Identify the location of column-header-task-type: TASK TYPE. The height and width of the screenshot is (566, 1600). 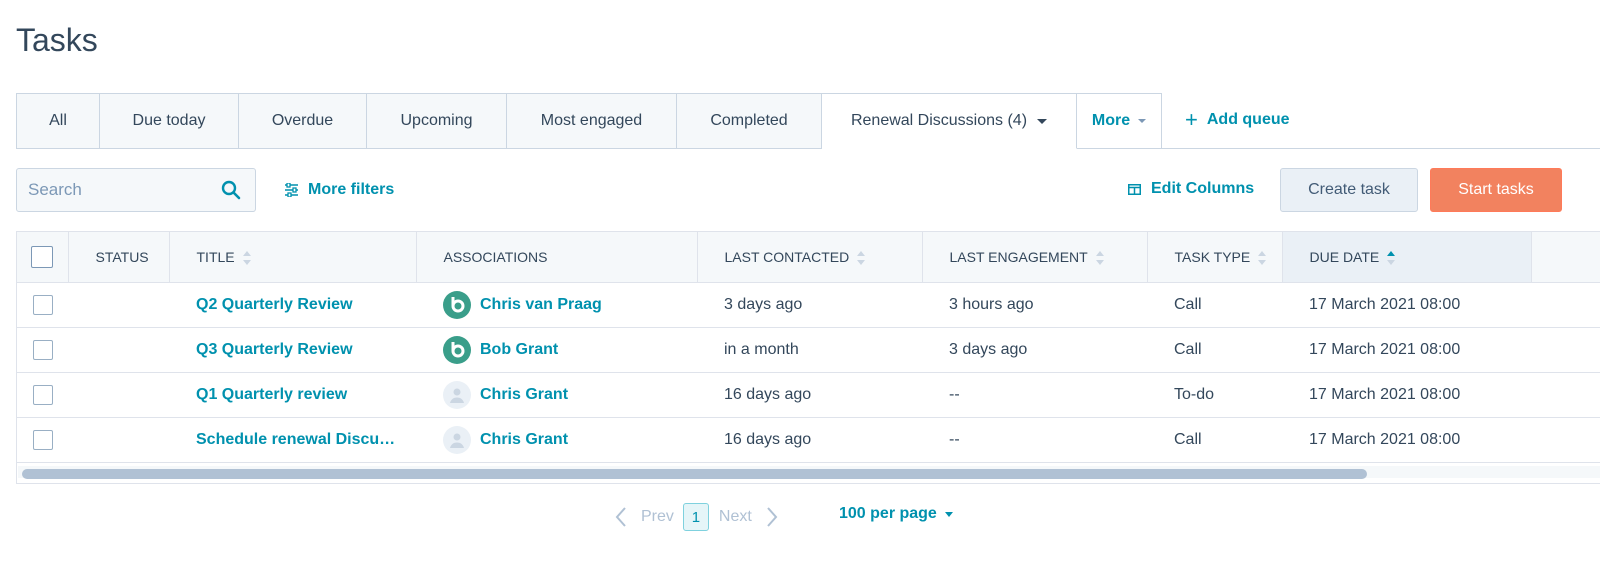
(1215, 257).